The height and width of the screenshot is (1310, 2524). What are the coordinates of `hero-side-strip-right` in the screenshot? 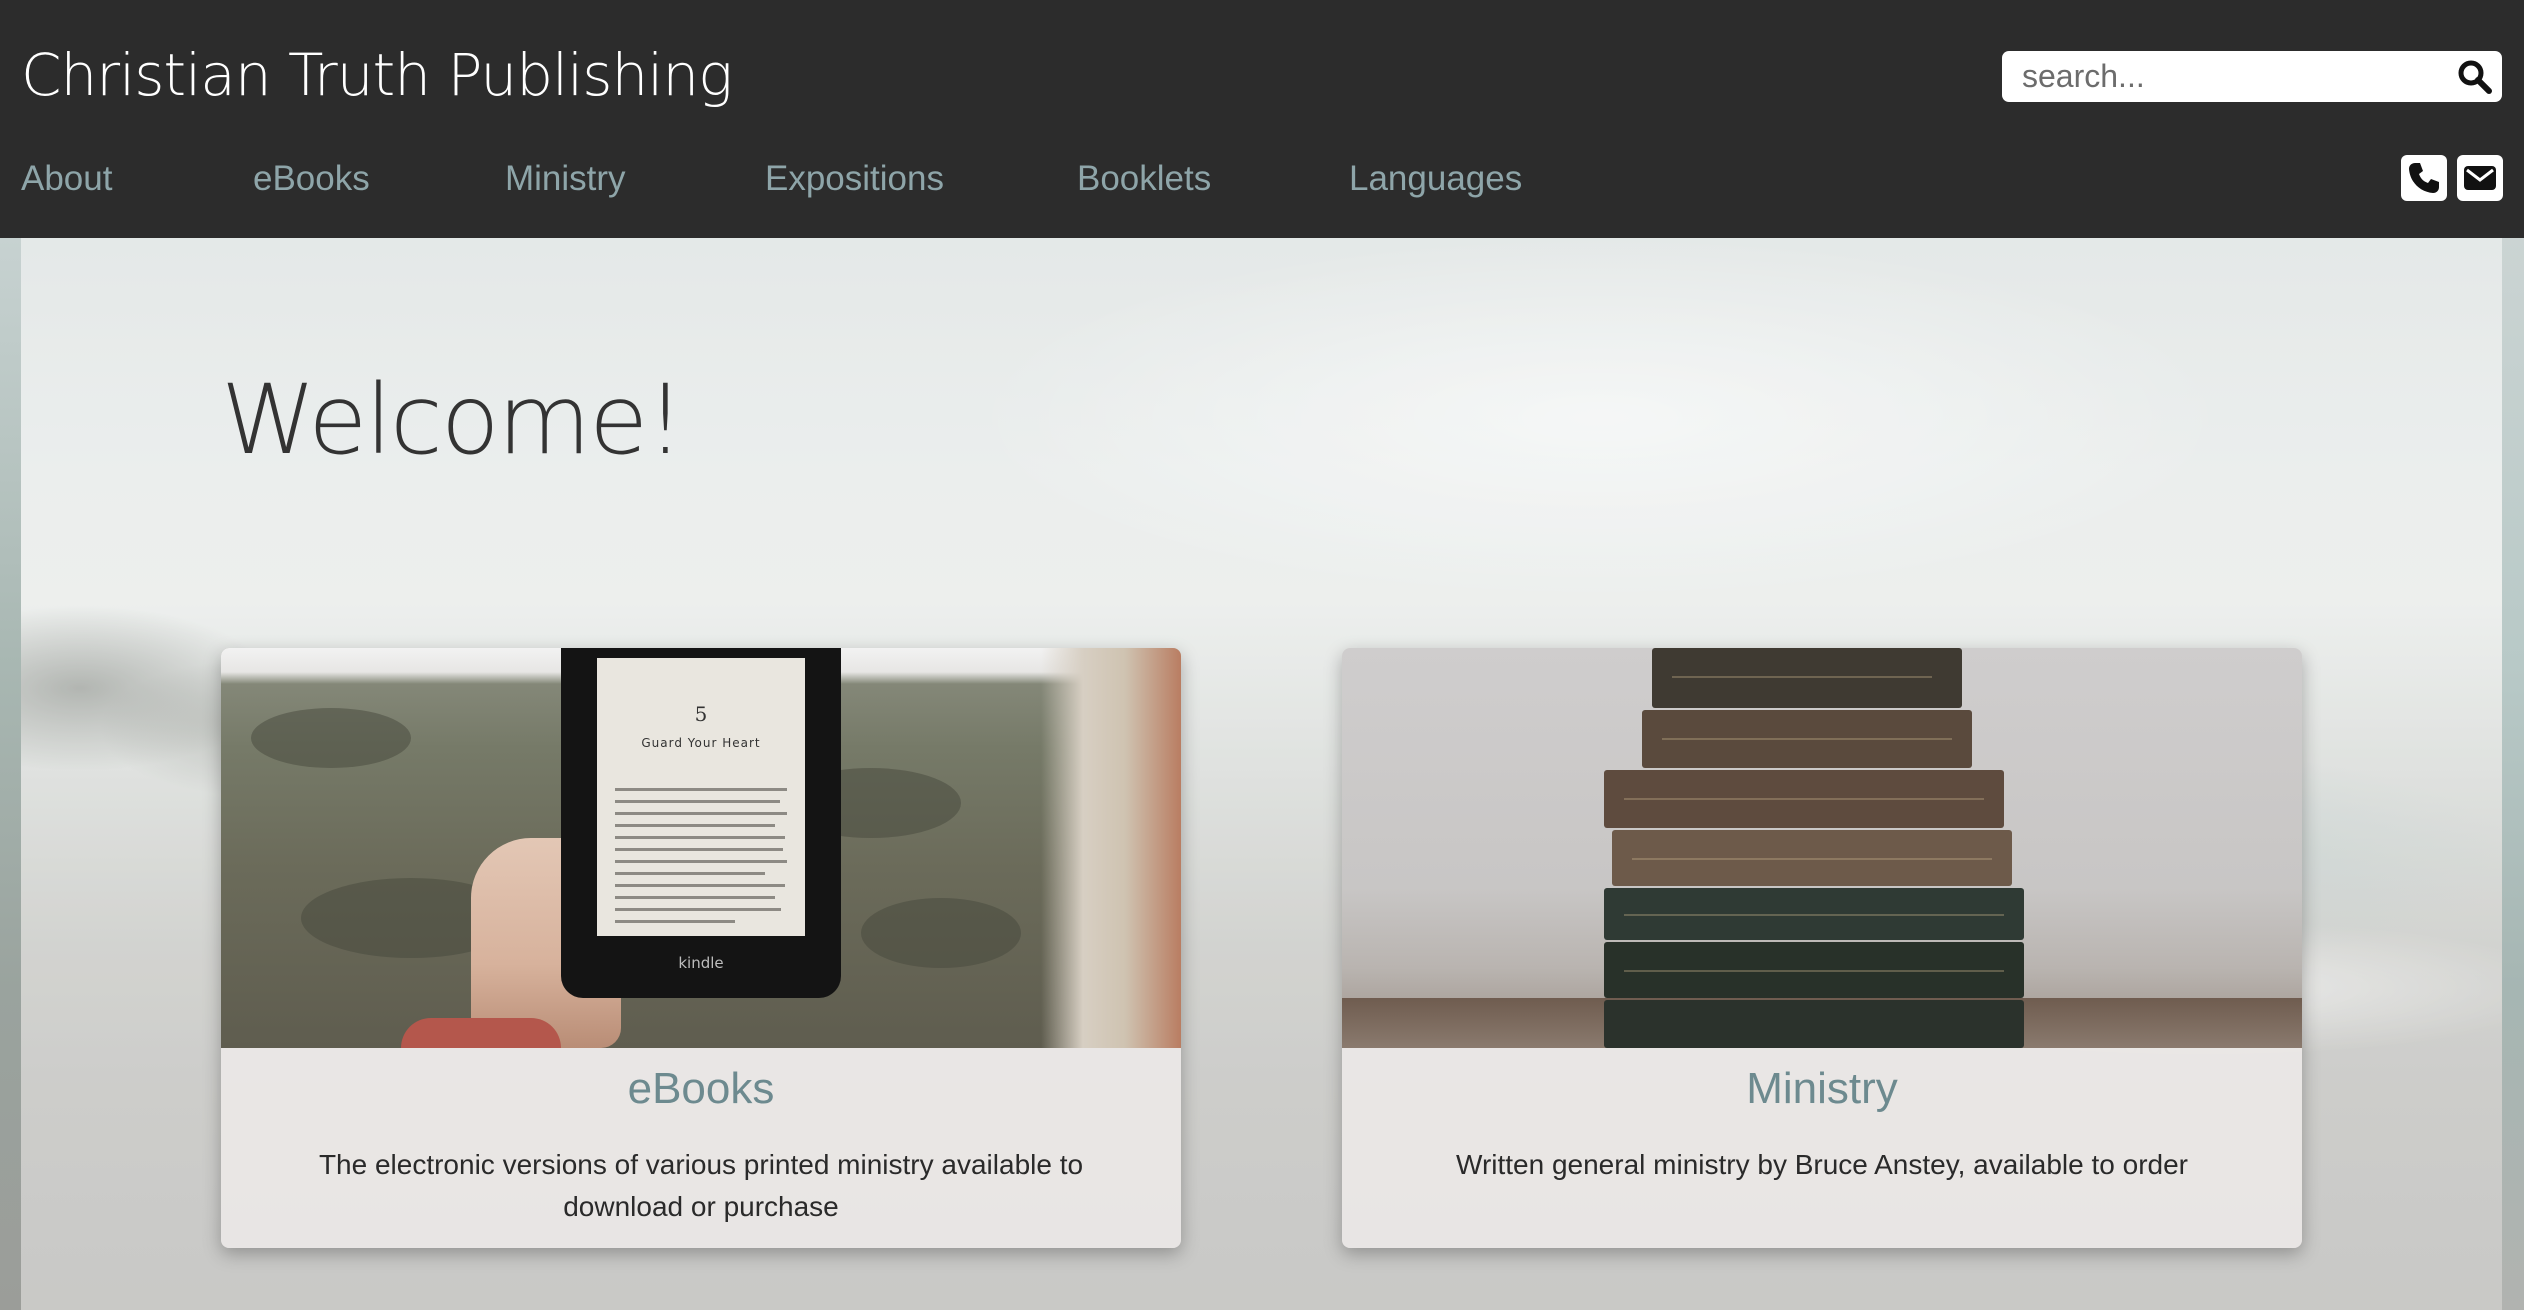 It's located at (2513, 774).